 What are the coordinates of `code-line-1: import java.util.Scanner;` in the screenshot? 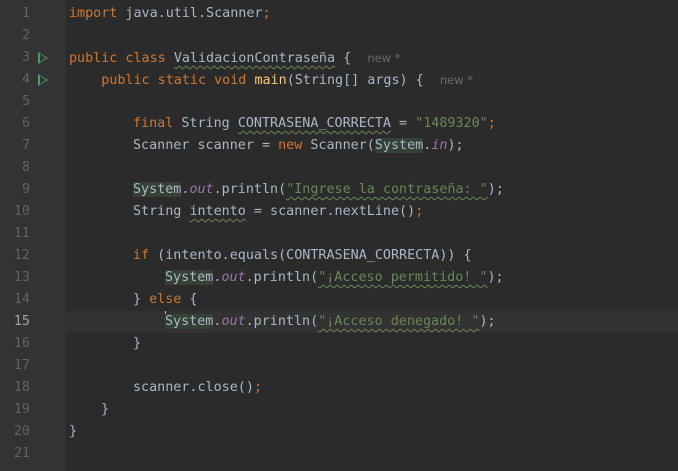 It's located at (372, 14).